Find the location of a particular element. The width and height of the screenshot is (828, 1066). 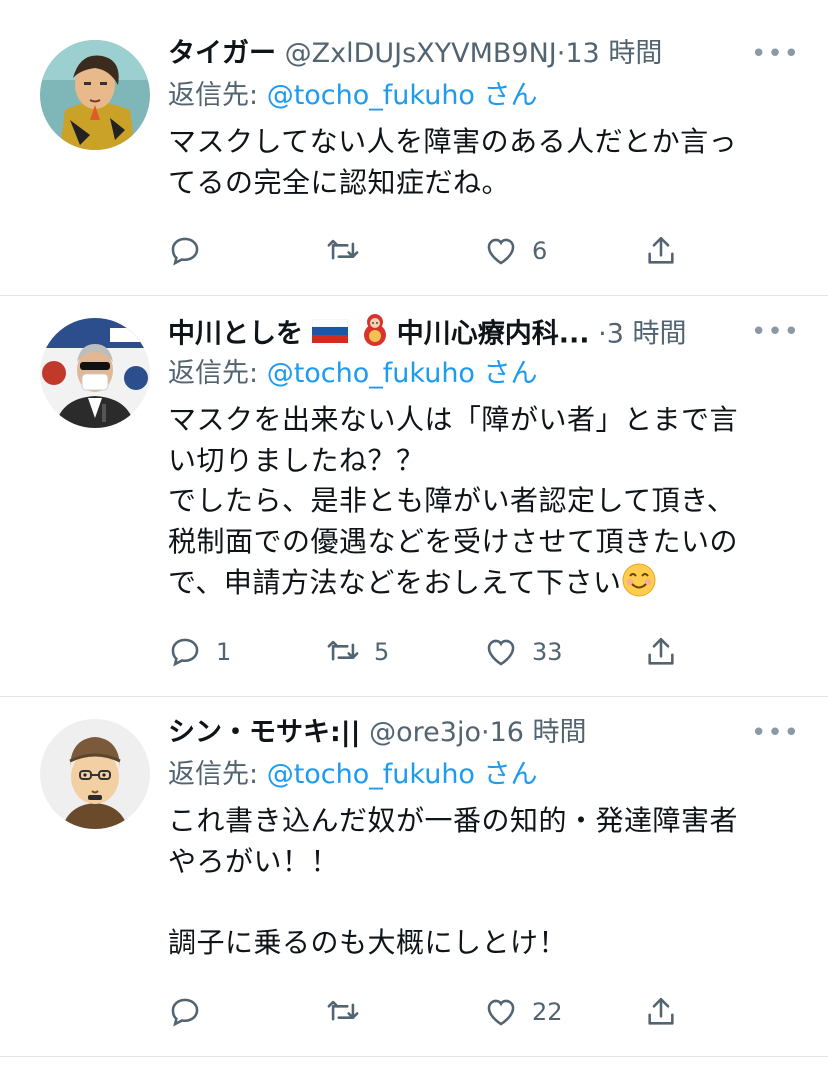

like-count: 6 is located at coordinates (540, 251).